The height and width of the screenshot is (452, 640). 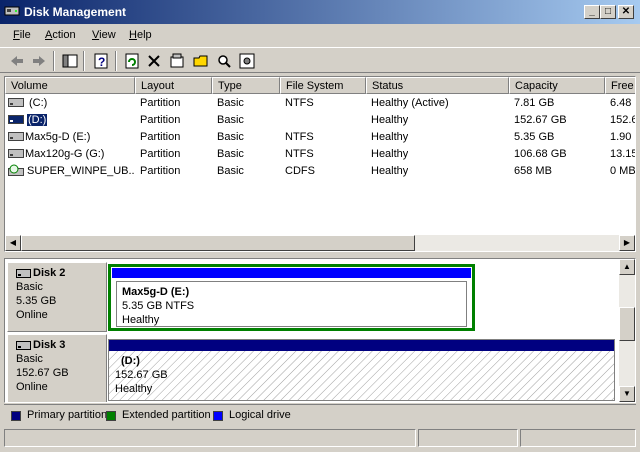 I want to click on arrow-down-icon: ▼, so click(x=627, y=393).